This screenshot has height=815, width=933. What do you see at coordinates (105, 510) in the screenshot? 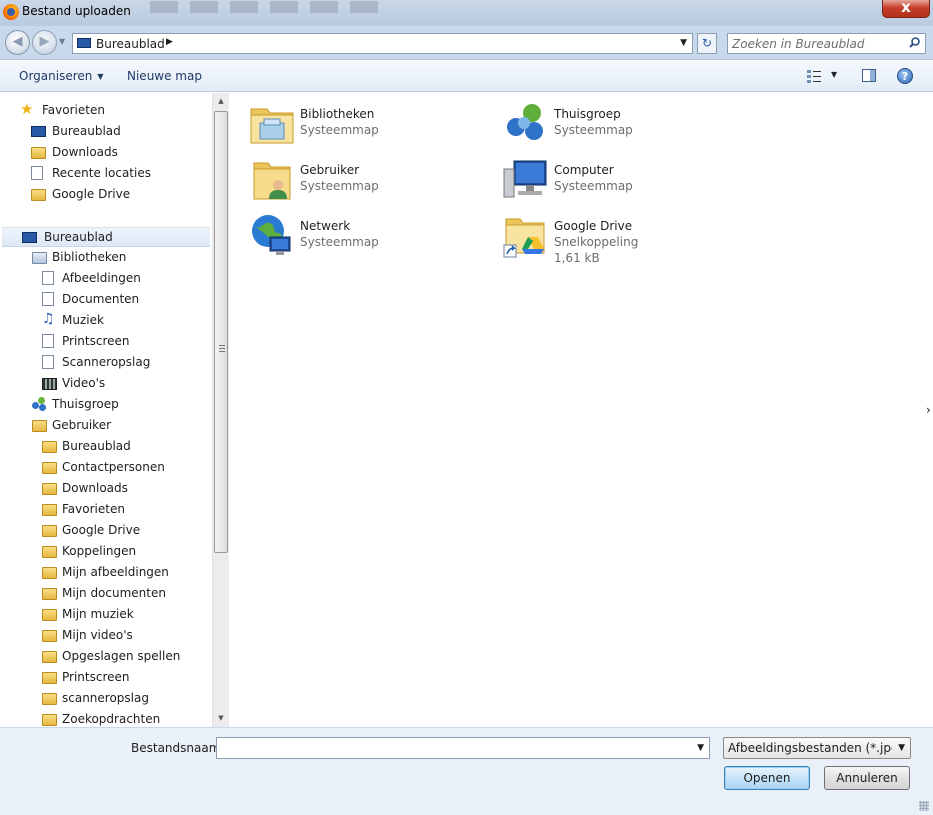
I see `nav-item-favorieten: Favorieten` at bounding box center [105, 510].